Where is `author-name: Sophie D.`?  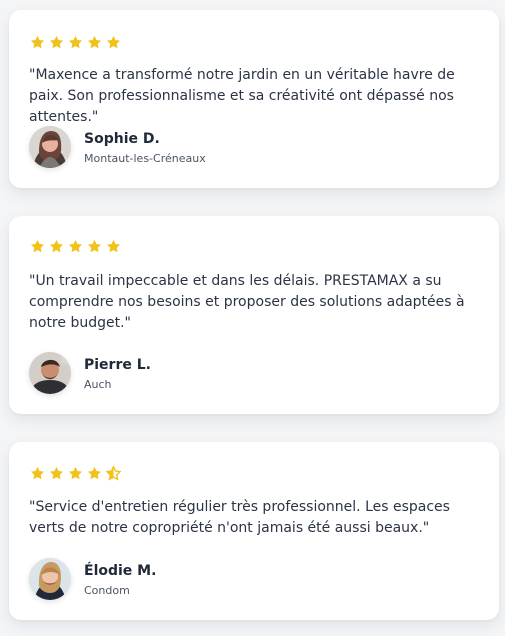 author-name: Sophie D. is located at coordinates (122, 139).